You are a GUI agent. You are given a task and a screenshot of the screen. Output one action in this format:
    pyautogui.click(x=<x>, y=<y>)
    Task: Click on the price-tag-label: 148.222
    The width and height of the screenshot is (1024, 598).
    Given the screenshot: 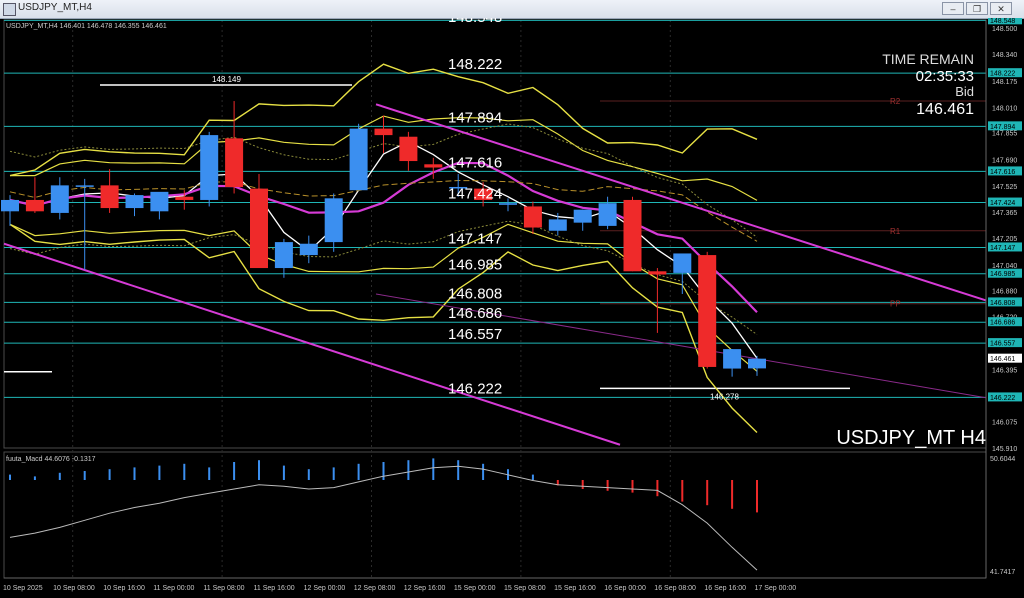 What is the action you would take?
    pyautogui.click(x=1002, y=74)
    